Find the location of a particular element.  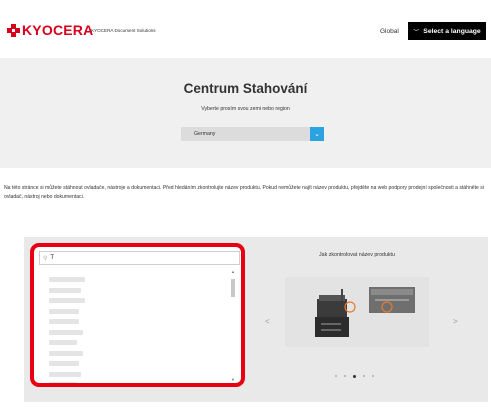

global-link: Global is located at coordinates (389, 31).